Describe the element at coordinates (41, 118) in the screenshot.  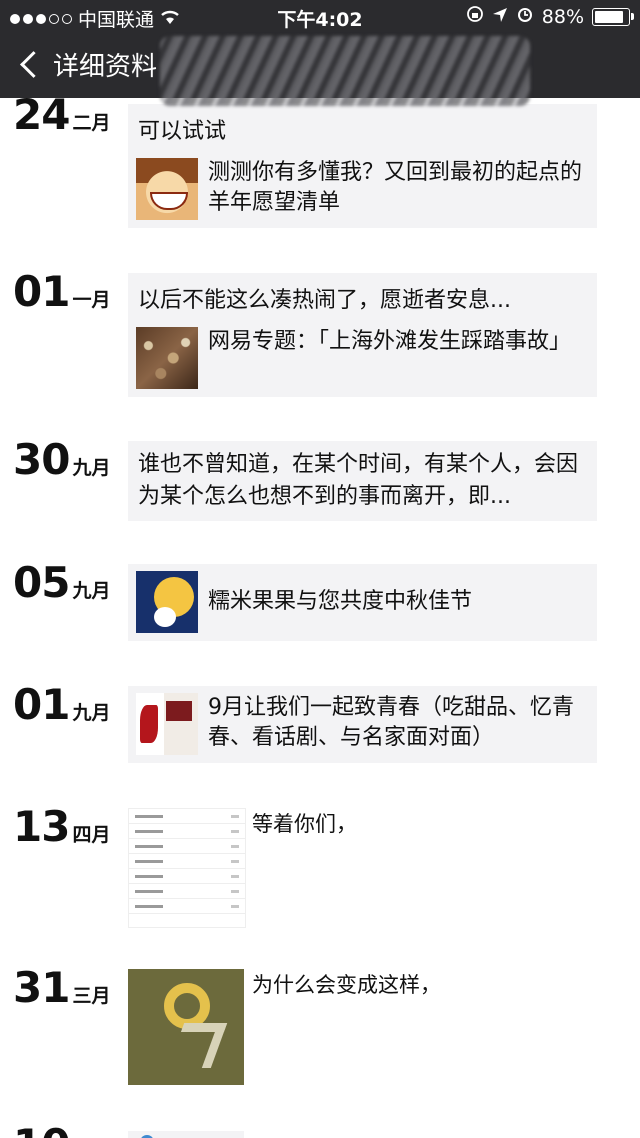
I see `post-day: 24` at that location.